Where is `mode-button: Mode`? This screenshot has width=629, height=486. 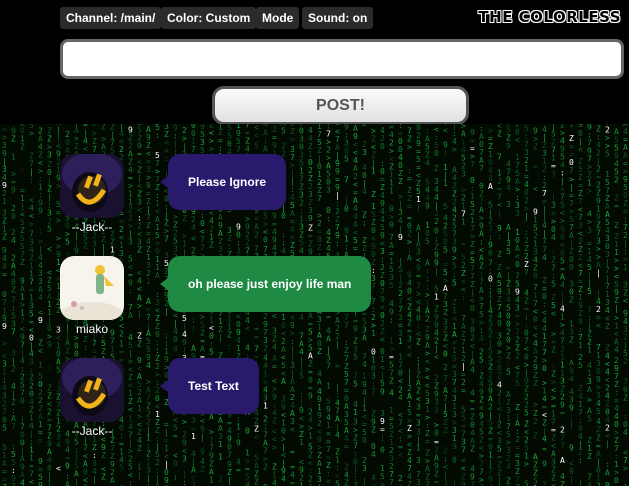 mode-button: Mode is located at coordinates (278, 18).